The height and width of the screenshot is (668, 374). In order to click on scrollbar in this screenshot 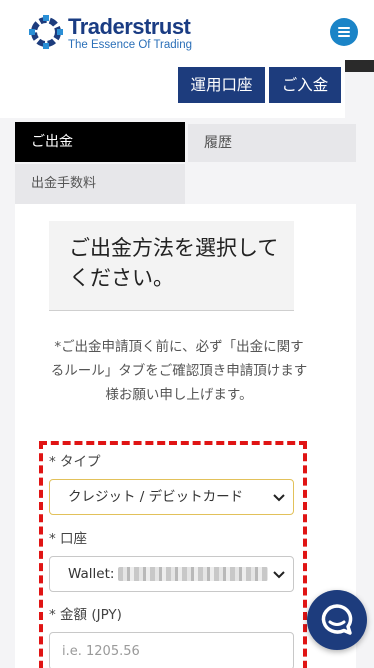, I will do `click(359, 66)`.